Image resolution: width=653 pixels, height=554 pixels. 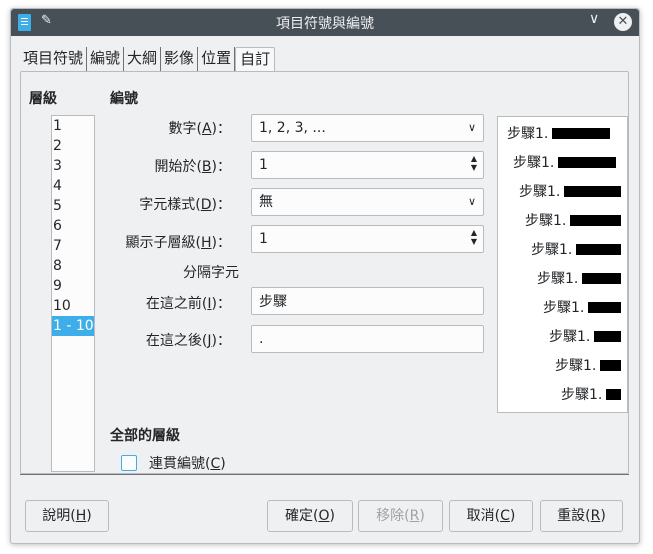 I want to click on preview-row-9: 步驟1., so click(x=588, y=365).